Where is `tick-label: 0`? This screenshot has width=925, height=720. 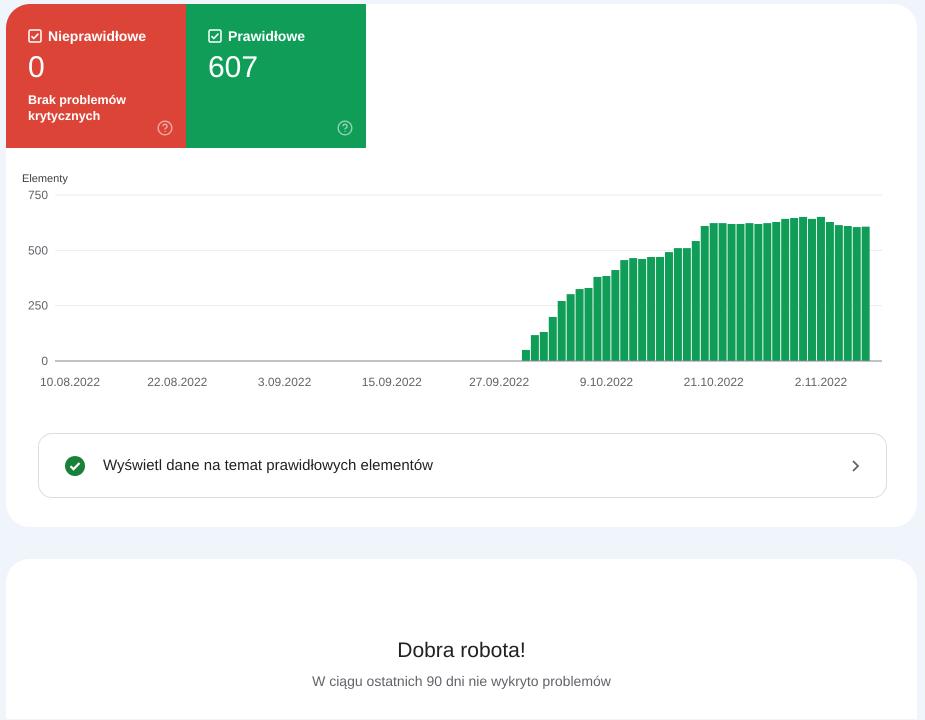 tick-label: 0 is located at coordinates (44, 361).